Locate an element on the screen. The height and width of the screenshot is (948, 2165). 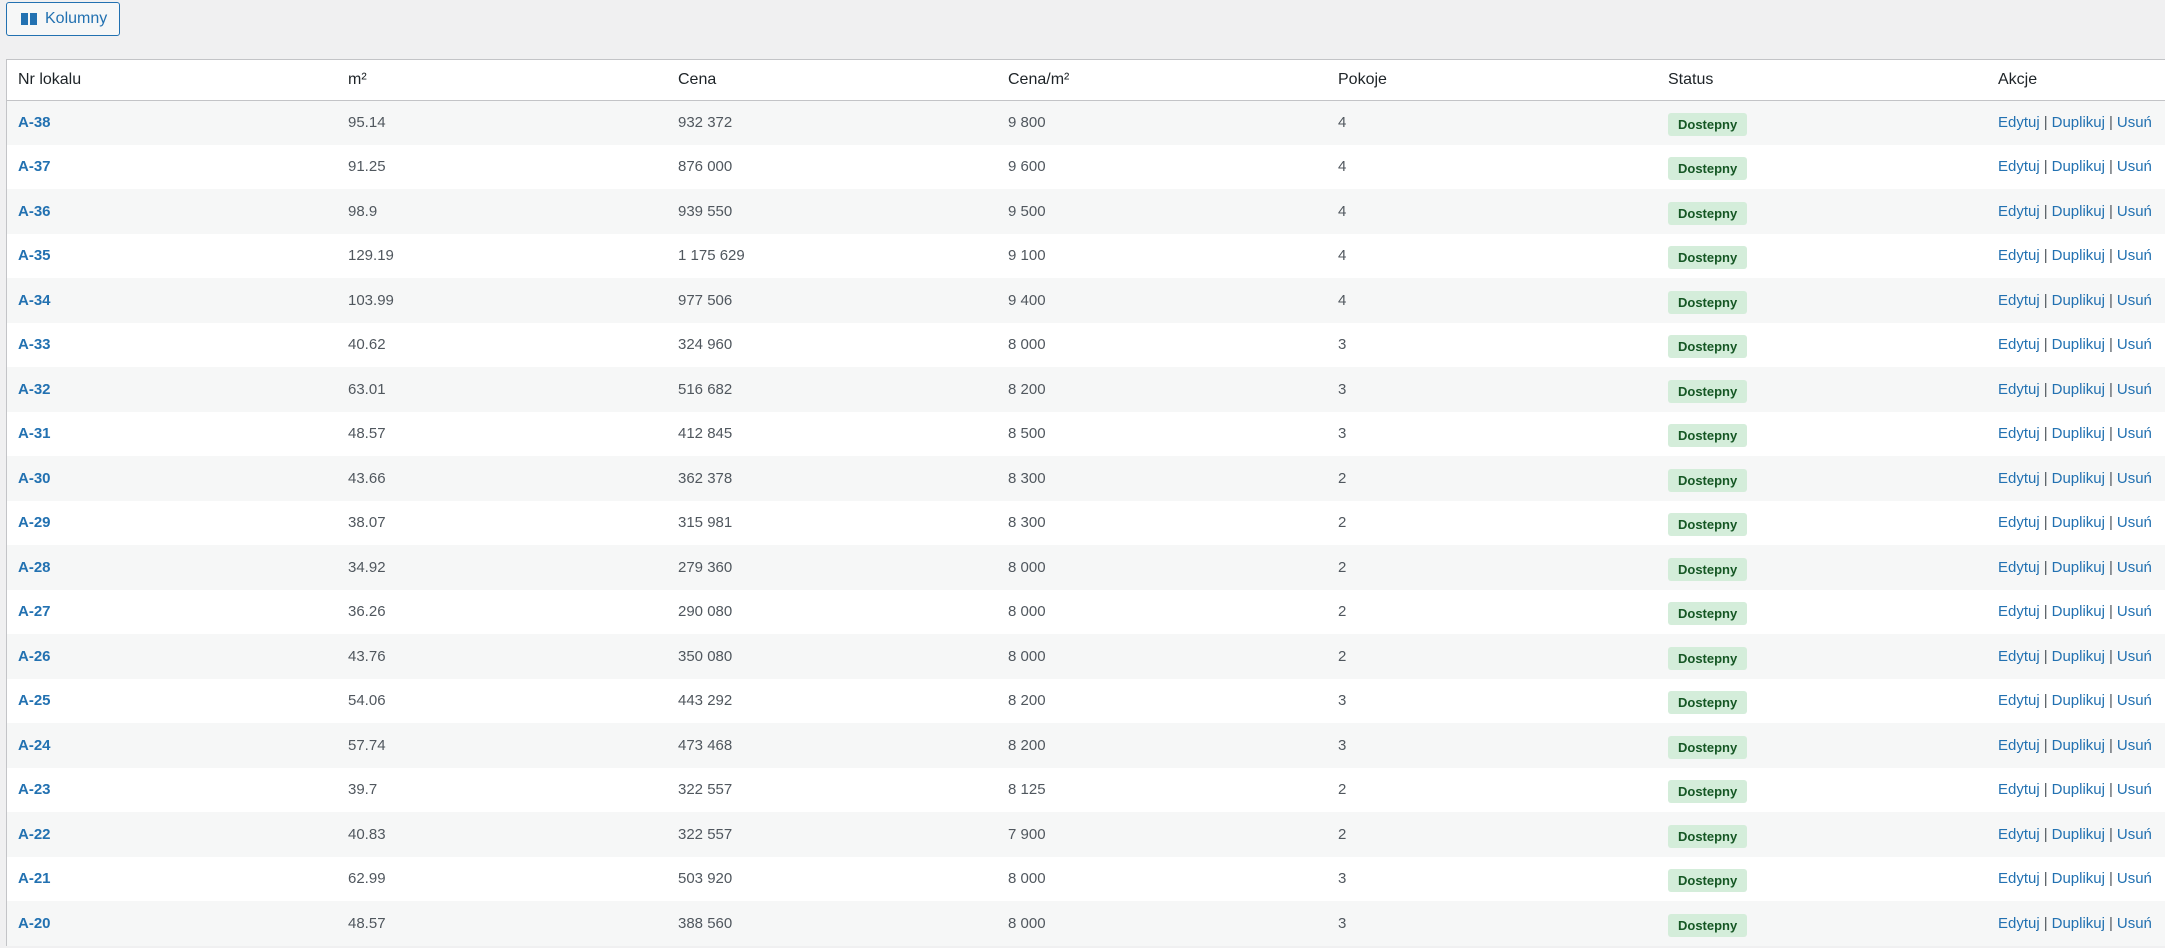
cell-area: 54.06 is located at coordinates (367, 701).